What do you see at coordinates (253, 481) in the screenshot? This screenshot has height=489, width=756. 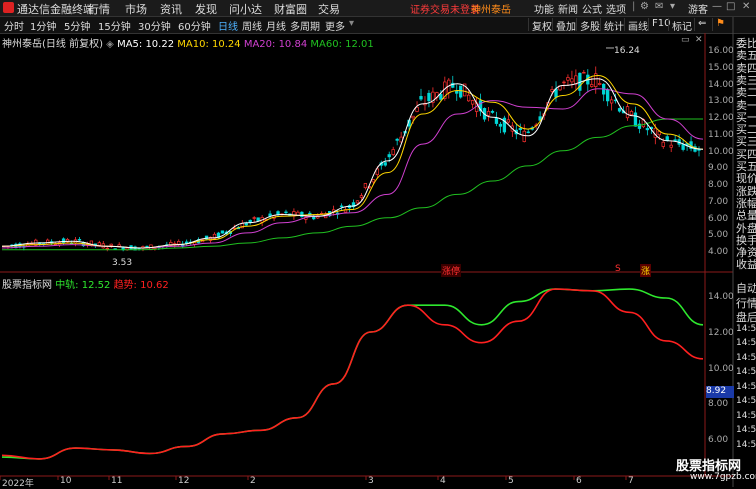 I see `date-tick-label: 2` at bounding box center [253, 481].